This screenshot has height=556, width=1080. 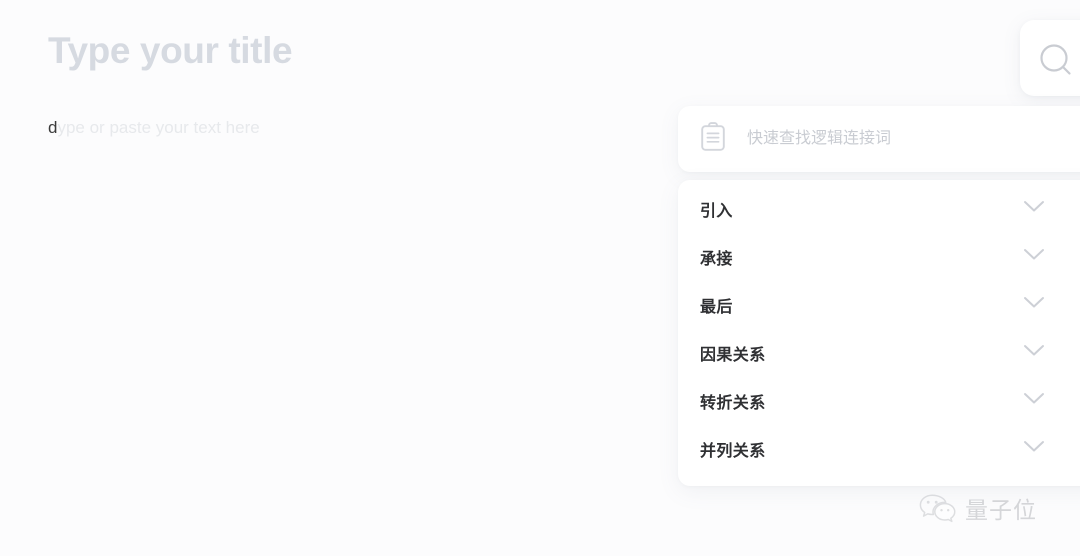 I want to click on search-toggle-button, so click(x=1050, y=58).